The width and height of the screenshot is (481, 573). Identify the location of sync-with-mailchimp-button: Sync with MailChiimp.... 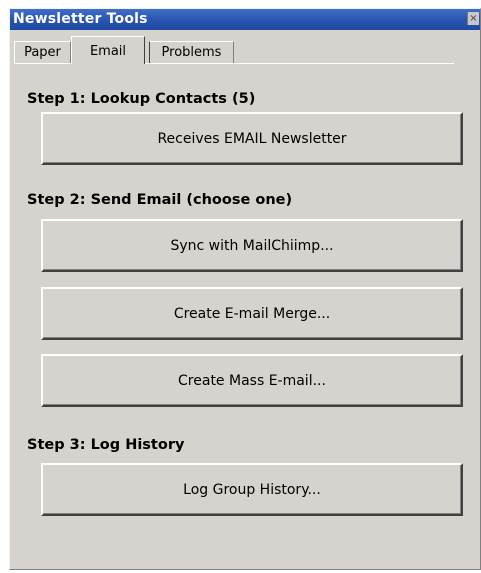
(252, 245).